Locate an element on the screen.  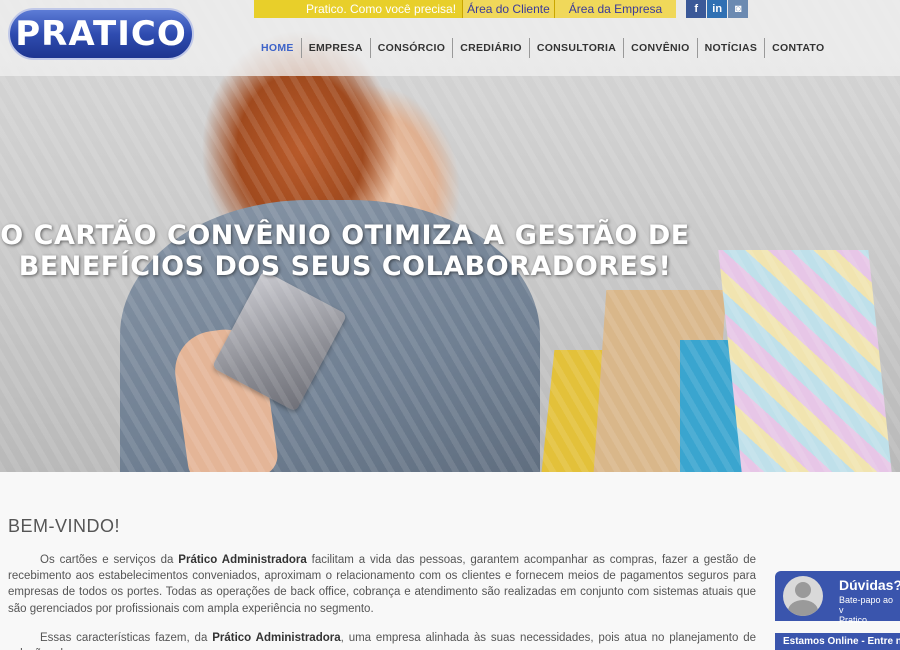
nav-crediario: CREDIÁRIO is located at coordinates (490, 48).